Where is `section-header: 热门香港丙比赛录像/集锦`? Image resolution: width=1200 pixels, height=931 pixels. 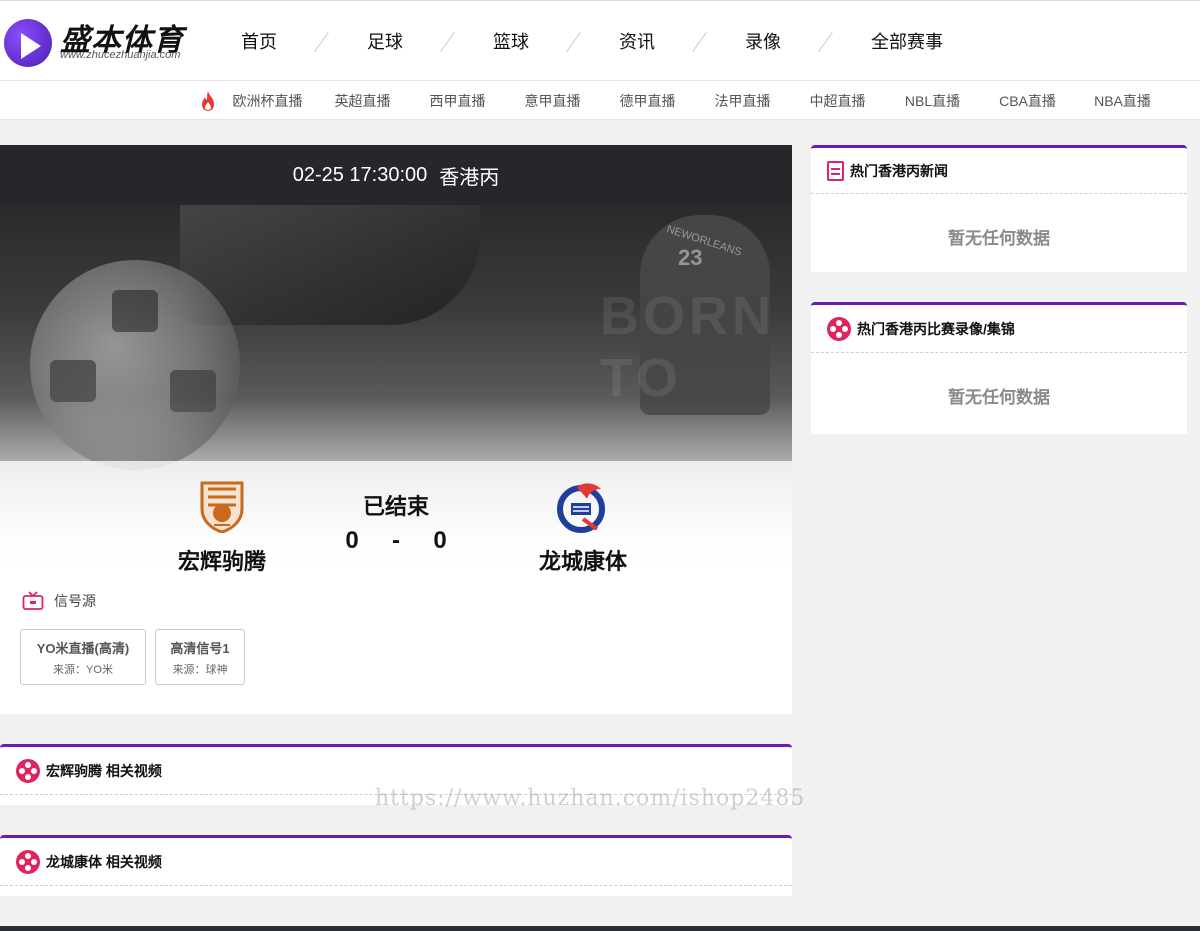 section-header: 热门香港丙比赛录像/集锦 is located at coordinates (999, 329).